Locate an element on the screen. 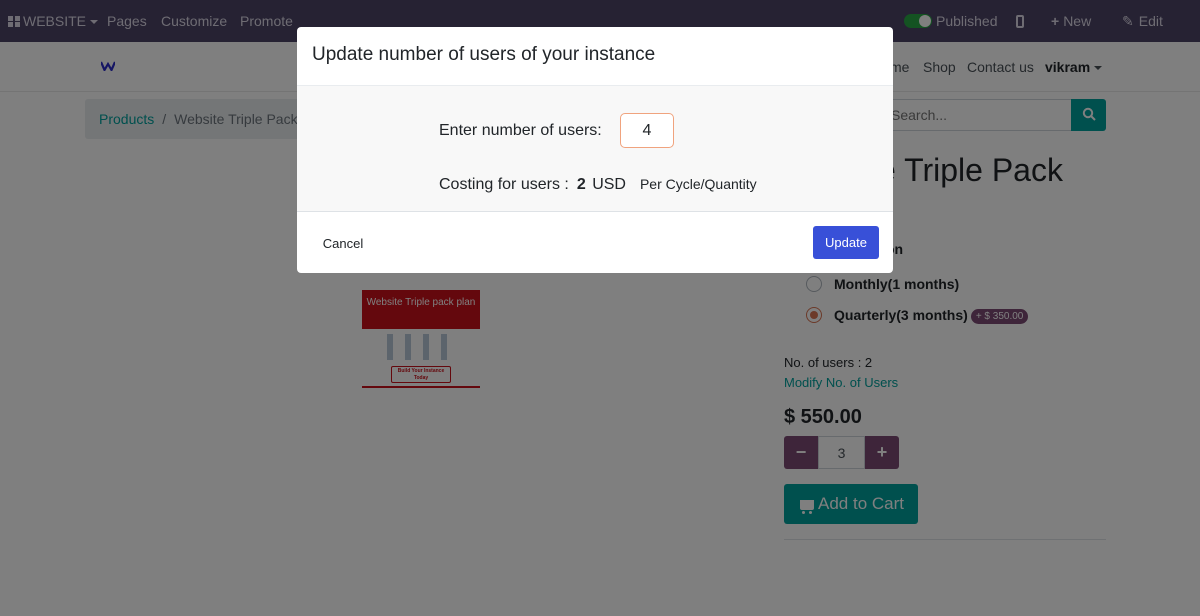  cancel-button: Cancel is located at coordinates (343, 243).